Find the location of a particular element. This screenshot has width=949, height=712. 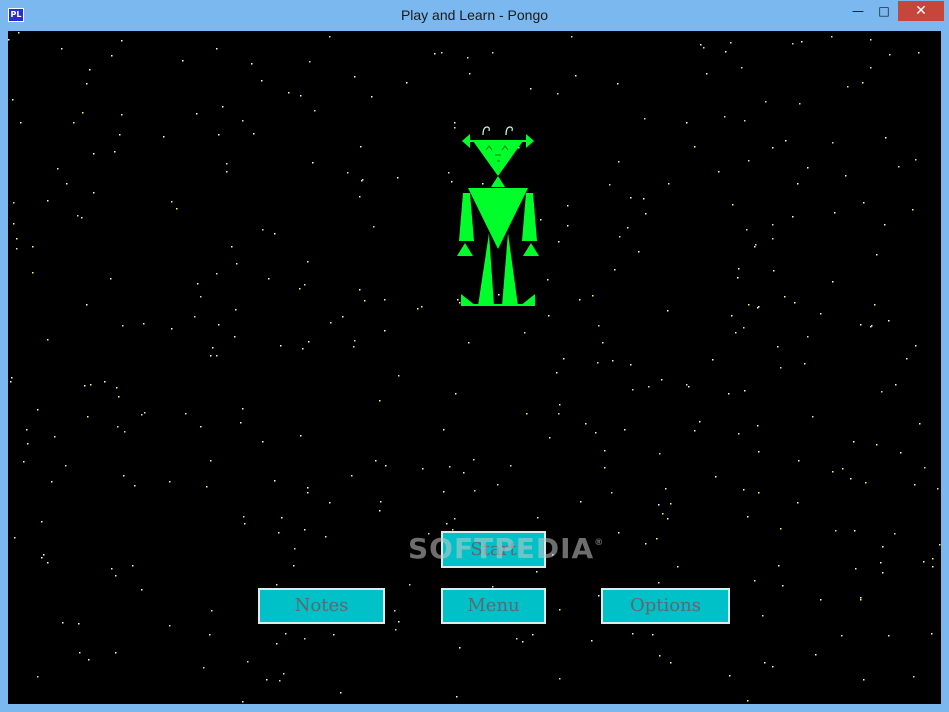

minimize-button: — is located at coordinates (858, 11).